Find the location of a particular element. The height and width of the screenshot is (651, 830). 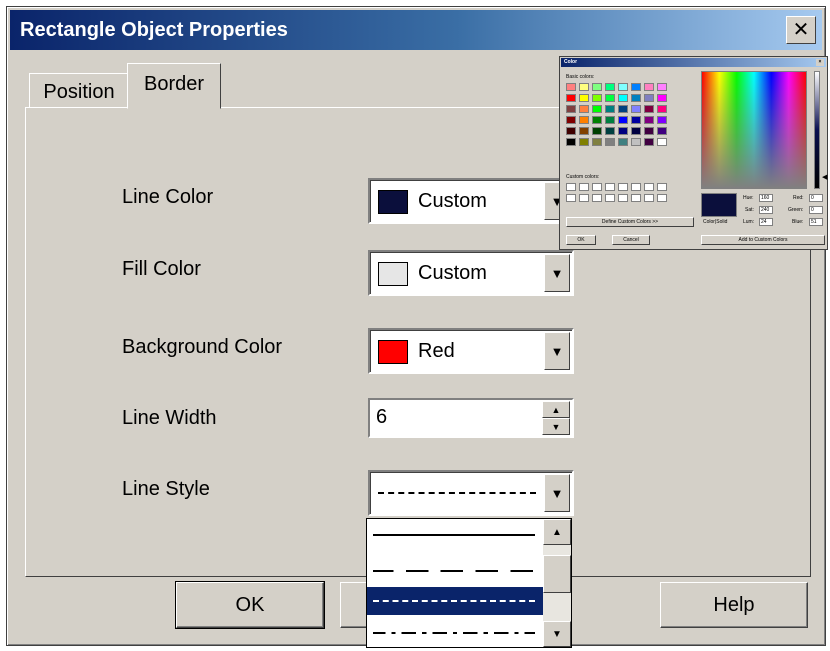

background-color-dropdown-button: ▼ is located at coordinates (557, 351).